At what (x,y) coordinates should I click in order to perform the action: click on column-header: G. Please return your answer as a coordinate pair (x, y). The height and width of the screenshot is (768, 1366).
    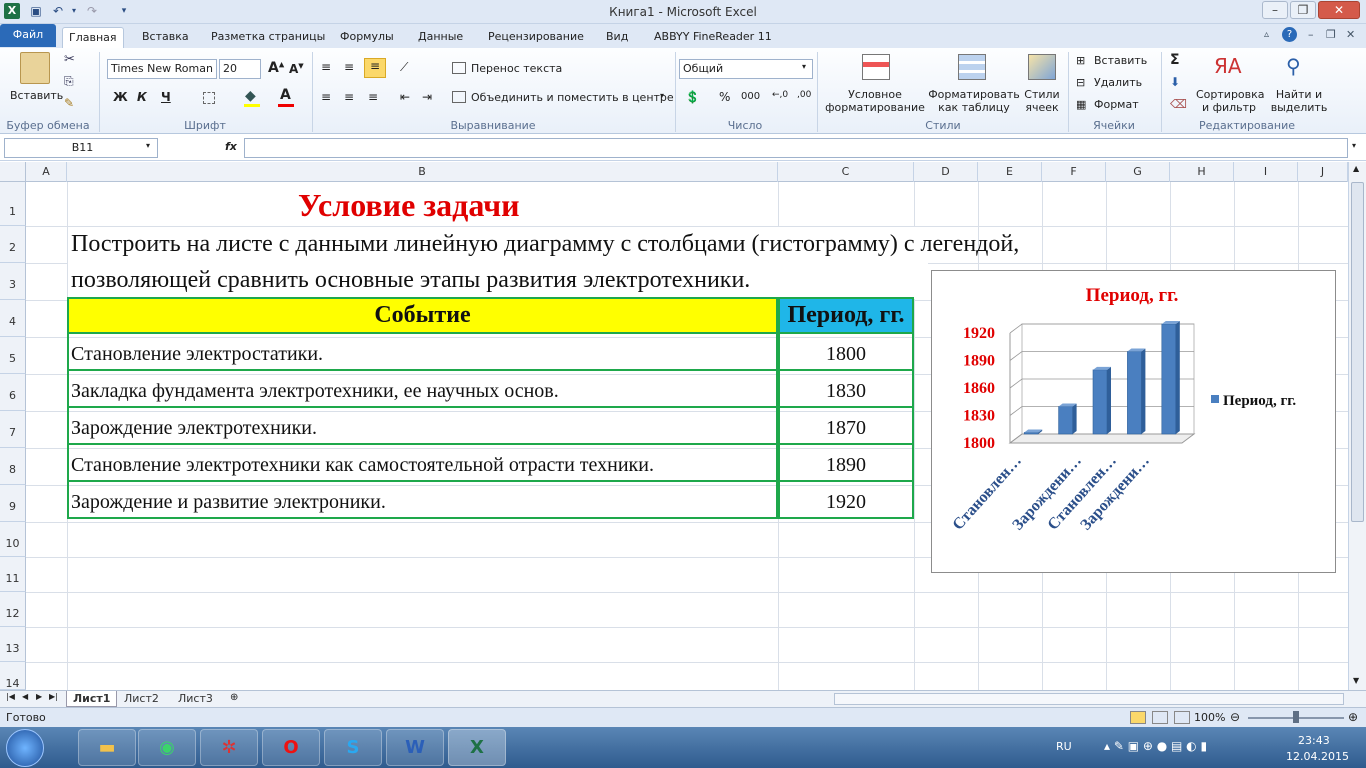
    Looking at the image, I should click on (1138, 172).